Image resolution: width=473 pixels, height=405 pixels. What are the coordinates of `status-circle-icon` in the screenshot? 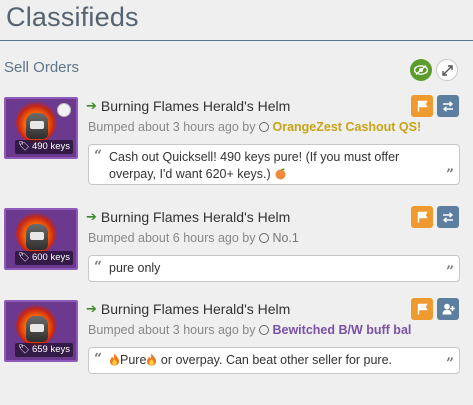 It's located at (64, 110).